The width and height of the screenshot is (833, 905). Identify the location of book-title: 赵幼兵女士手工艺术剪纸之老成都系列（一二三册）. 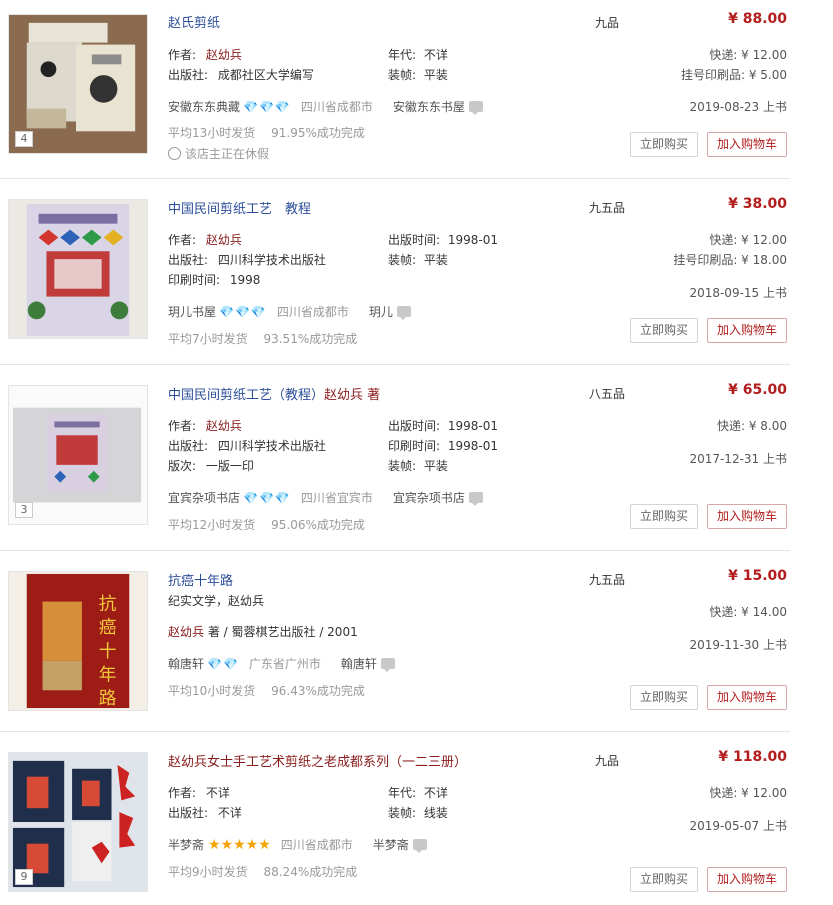
(317, 760).